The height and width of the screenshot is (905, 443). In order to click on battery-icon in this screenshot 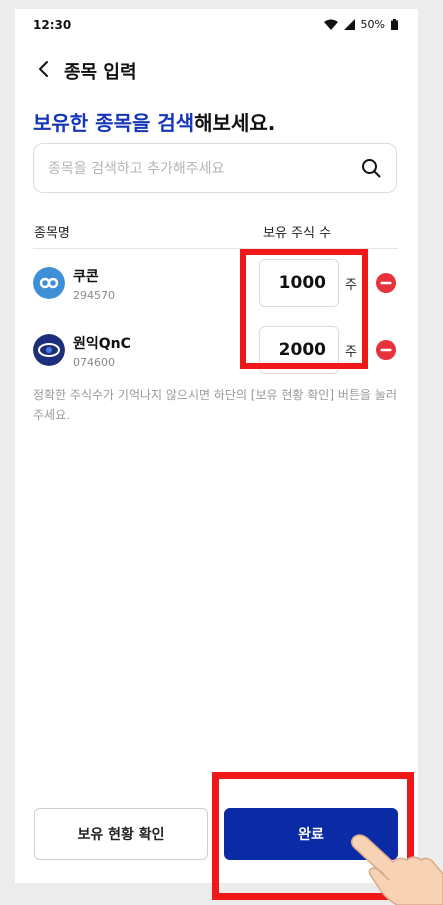, I will do `click(394, 24)`.